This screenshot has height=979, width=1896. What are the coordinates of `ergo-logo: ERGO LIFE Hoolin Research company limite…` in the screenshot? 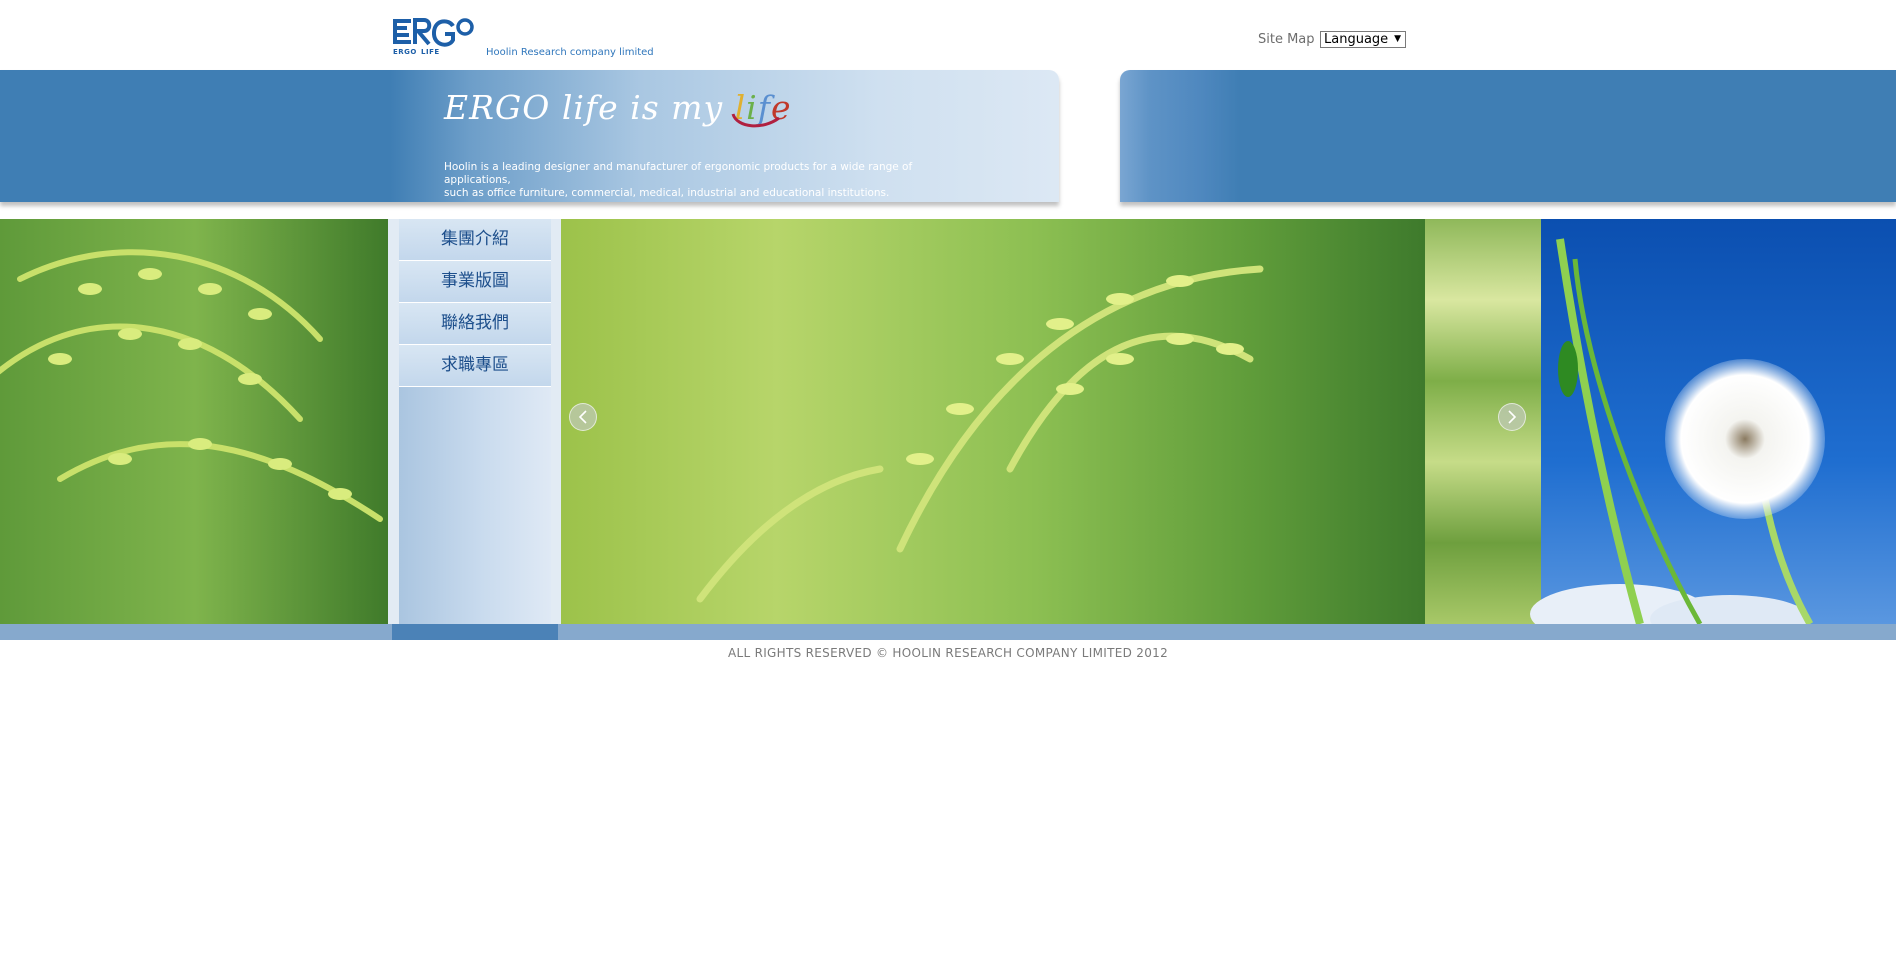 It's located at (522, 40).